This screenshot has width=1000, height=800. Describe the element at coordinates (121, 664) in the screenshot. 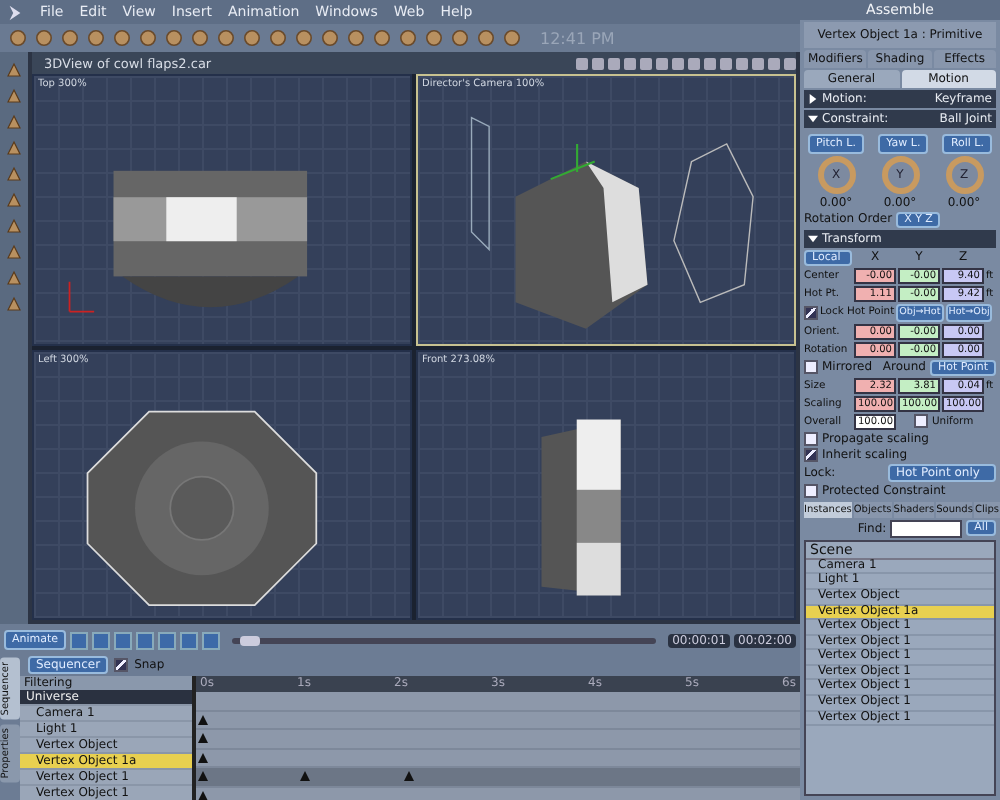

I see `snap-checkbox` at that location.